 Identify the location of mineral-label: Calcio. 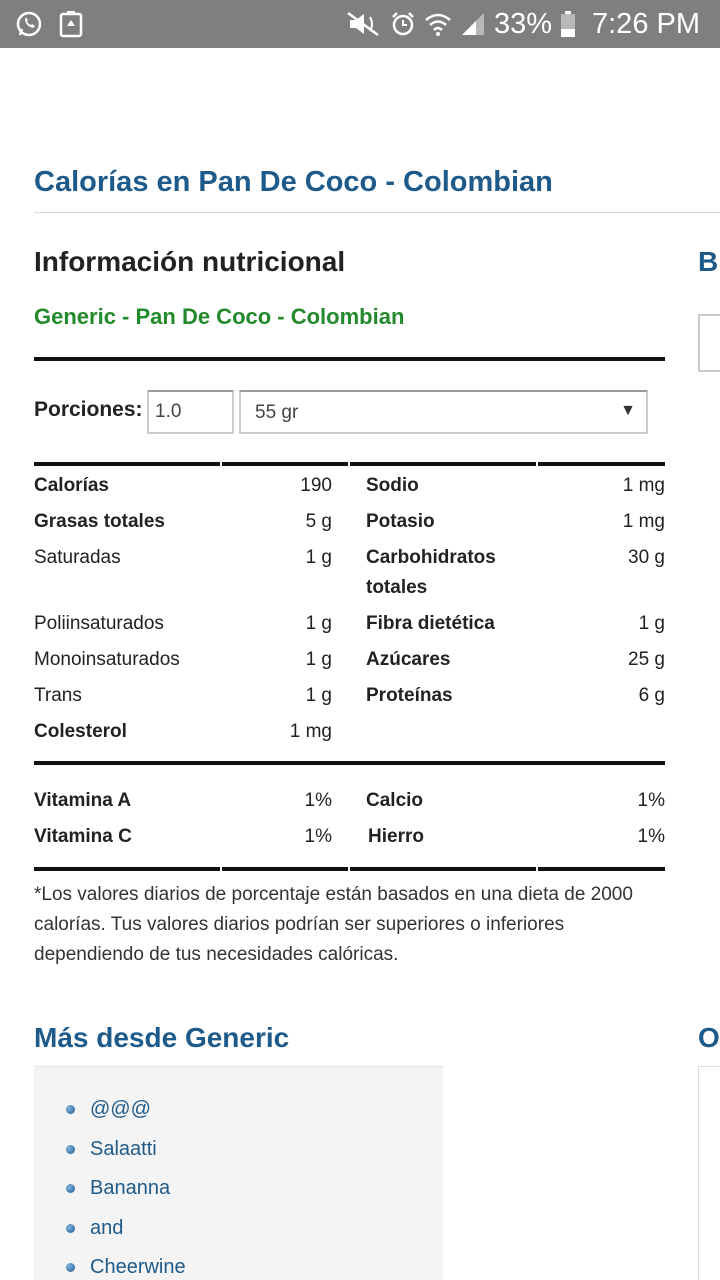
(395, 800).